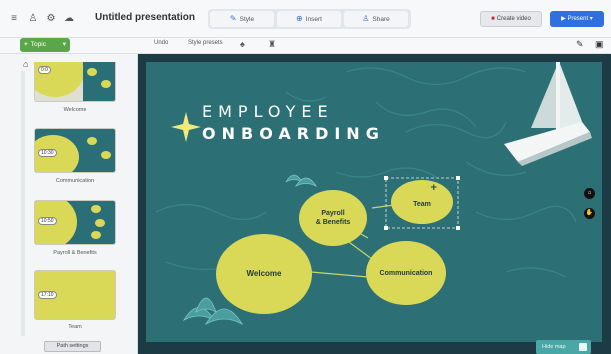  I want to click on zoom-icon: ✋, so click(589, 213).